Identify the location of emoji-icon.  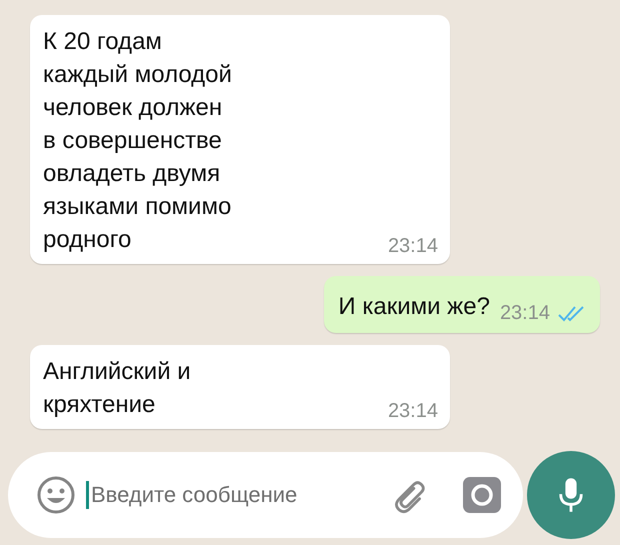
(56, 495).